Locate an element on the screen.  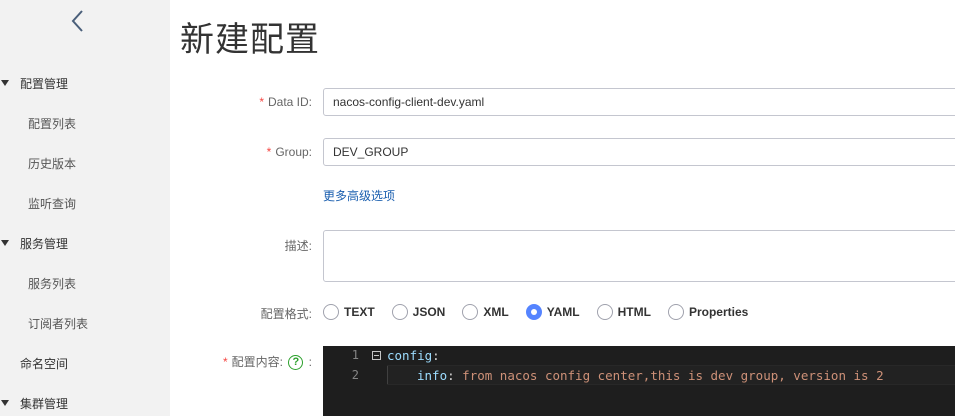
format-radio-json: JSON is located at coordinates (418, 312).